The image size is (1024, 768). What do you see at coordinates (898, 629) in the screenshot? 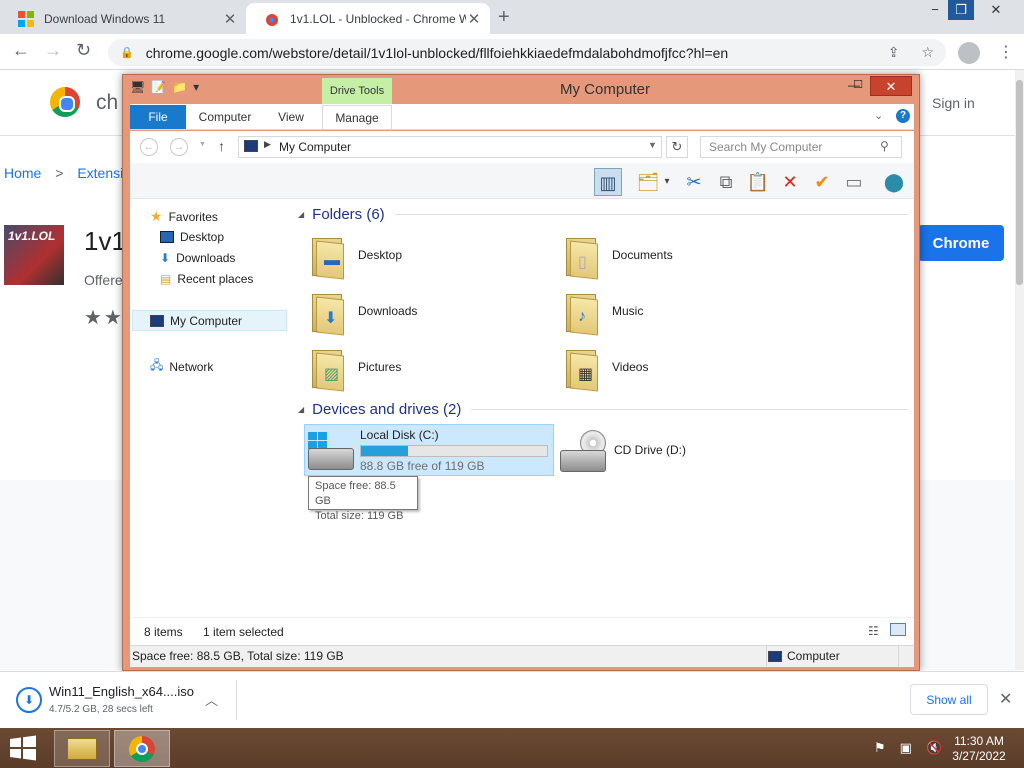
I see `large-icons-view-icon` at bounding box center [898, 629].